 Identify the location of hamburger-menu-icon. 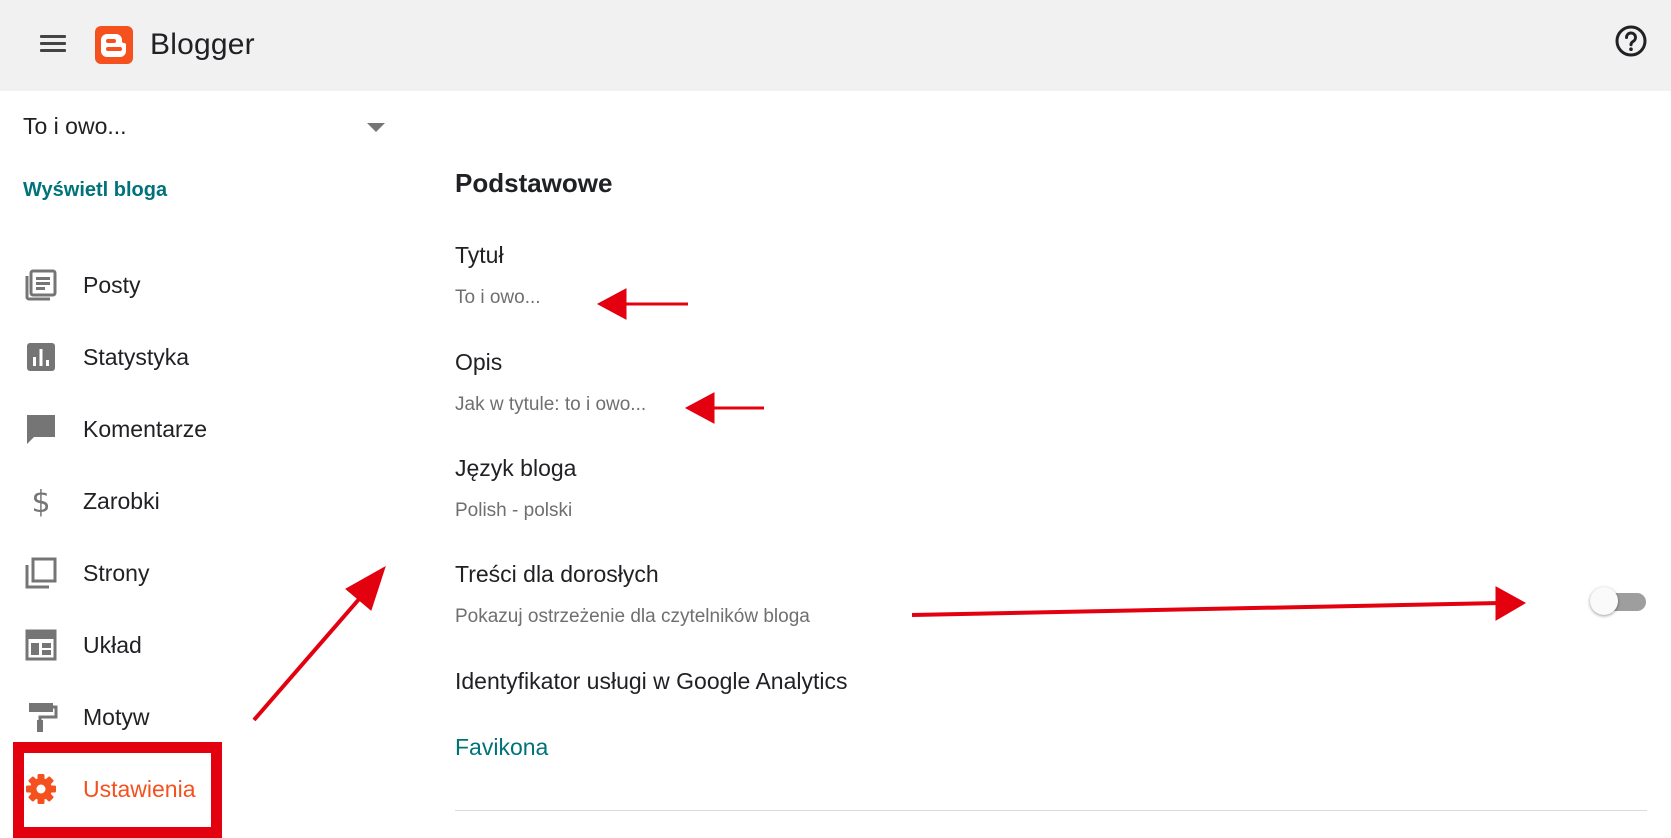
(53, 44).